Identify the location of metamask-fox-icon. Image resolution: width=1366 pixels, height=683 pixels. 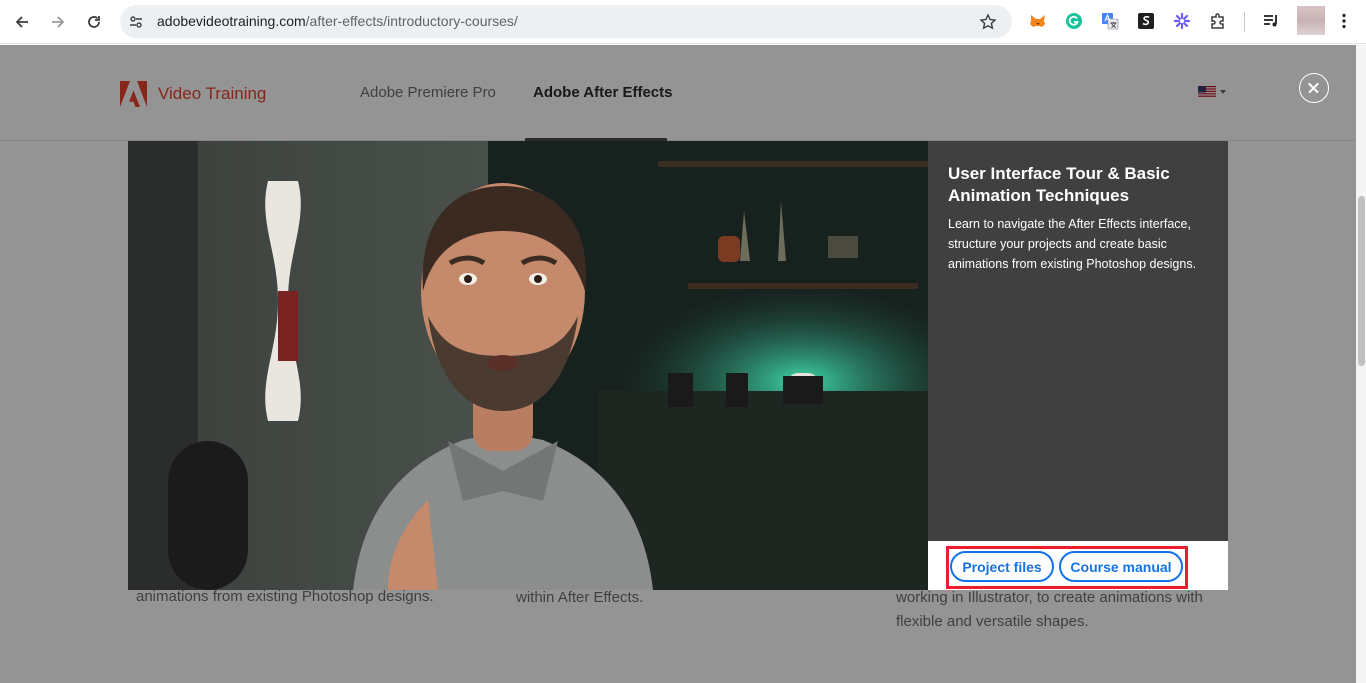
(1038, 21).